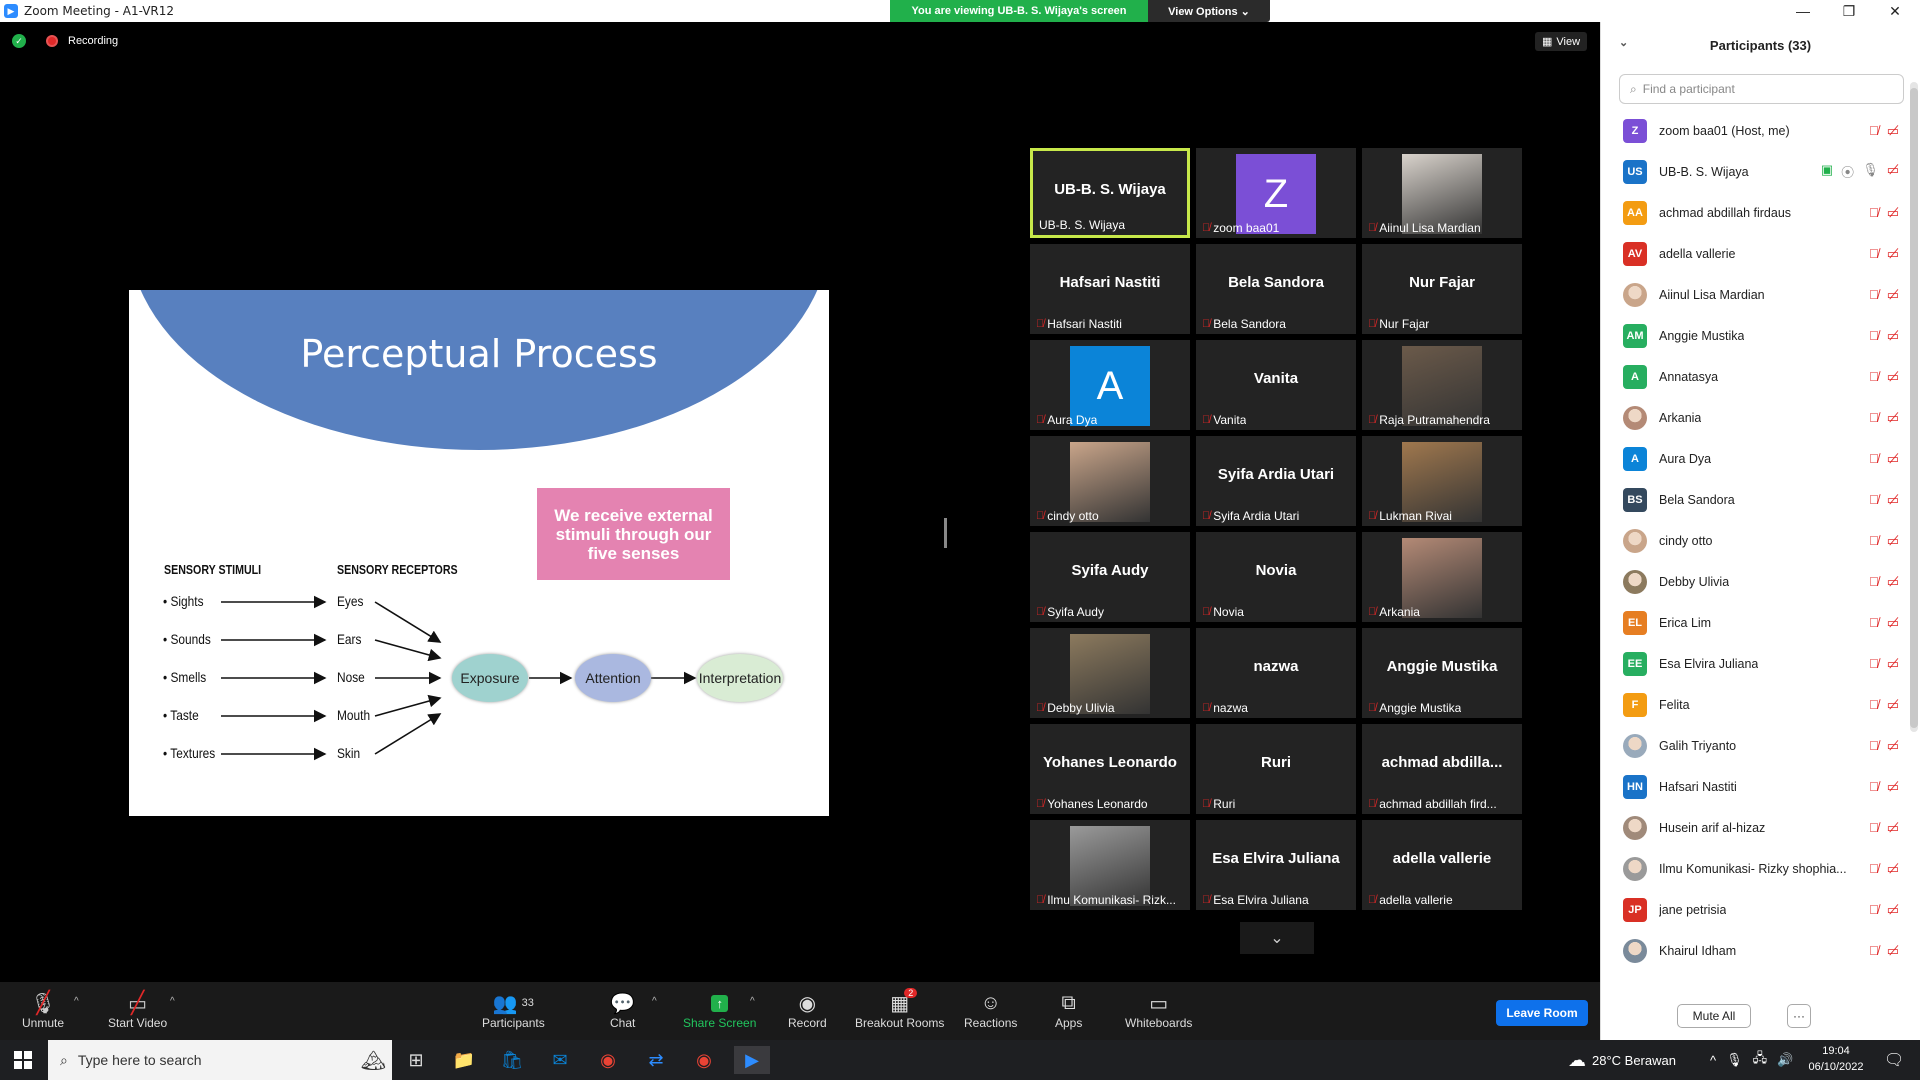 The width and height of the screenshot is (1920, 1080). What do you see at coordinates (1442, 193) in the screenshot?
I see `participant-tile: 🎙̸ Aiinul Lisa Mardian` at bounding box center [1442, 193].